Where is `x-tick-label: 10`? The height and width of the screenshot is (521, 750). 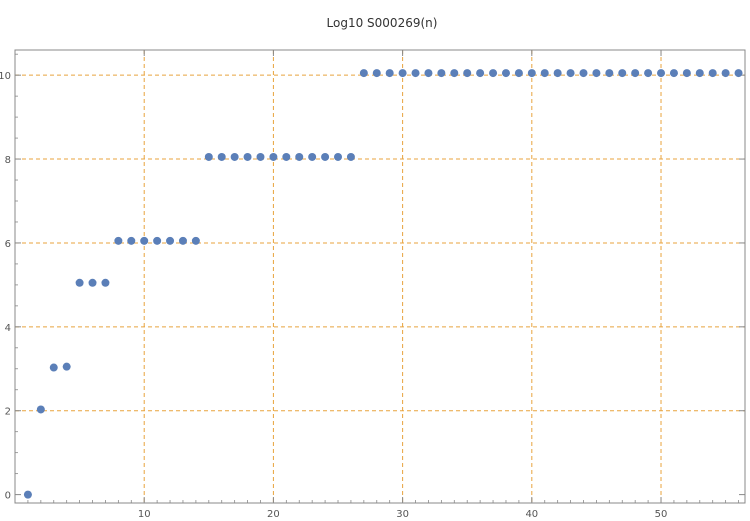 x-tick-label: 10 is located at coordinates (144, 514).